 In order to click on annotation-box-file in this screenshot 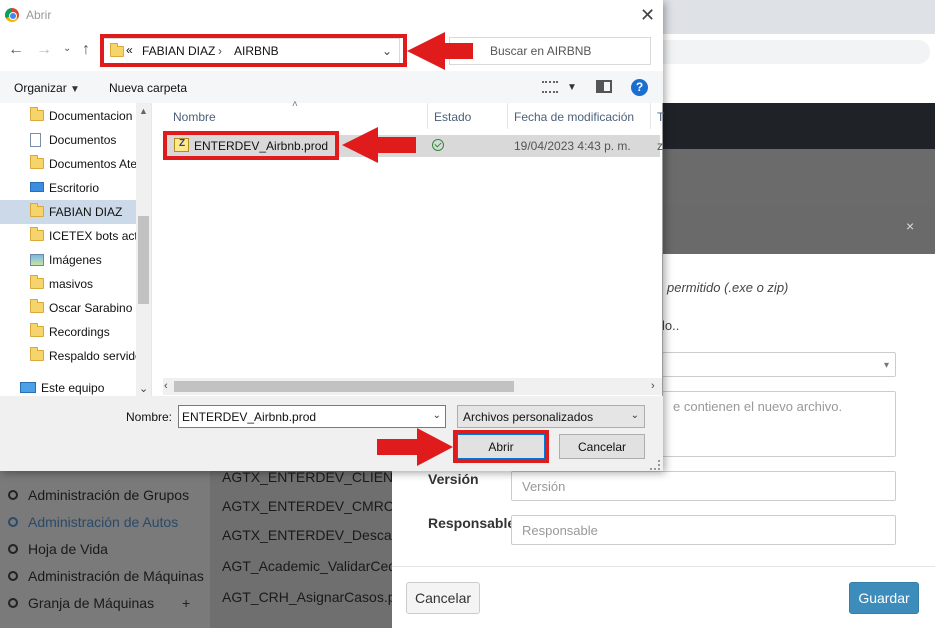, I will do `click(251, 145)`.